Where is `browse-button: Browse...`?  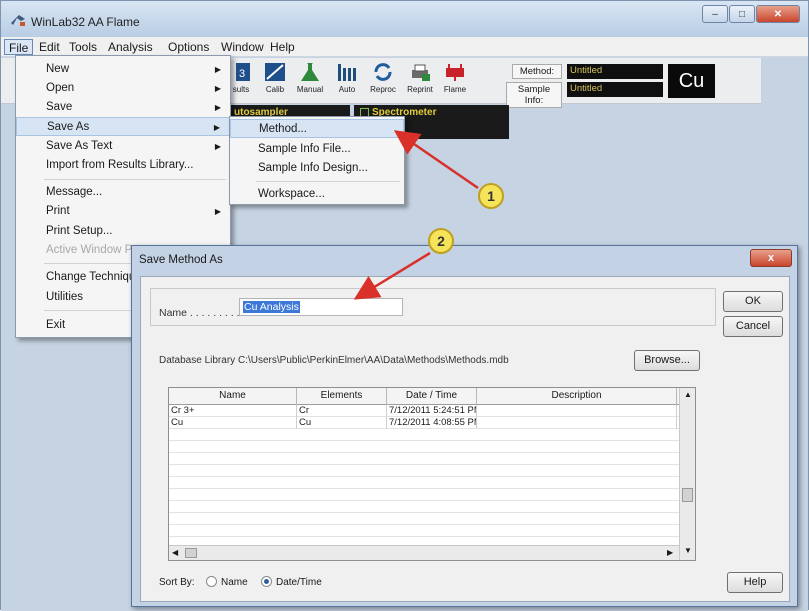
browse-button: Browse... is located at coordinates (667, 360).